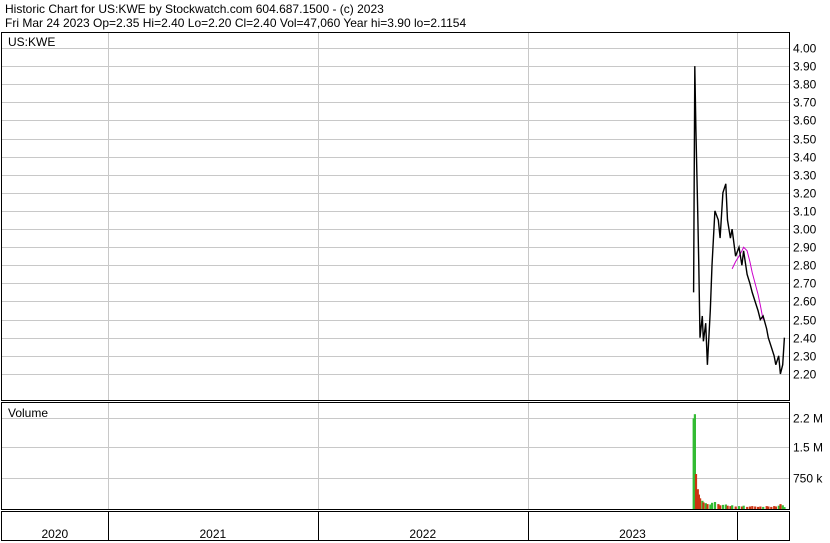  I want to click on volume-bars, so click(739, 461).